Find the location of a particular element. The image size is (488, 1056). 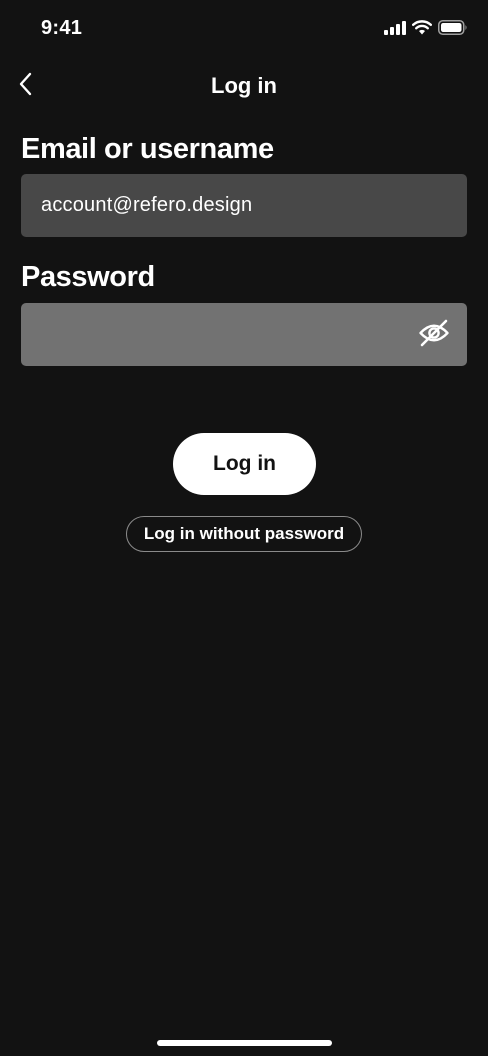

eye-slash-icon is located at coordinates (434, 335).